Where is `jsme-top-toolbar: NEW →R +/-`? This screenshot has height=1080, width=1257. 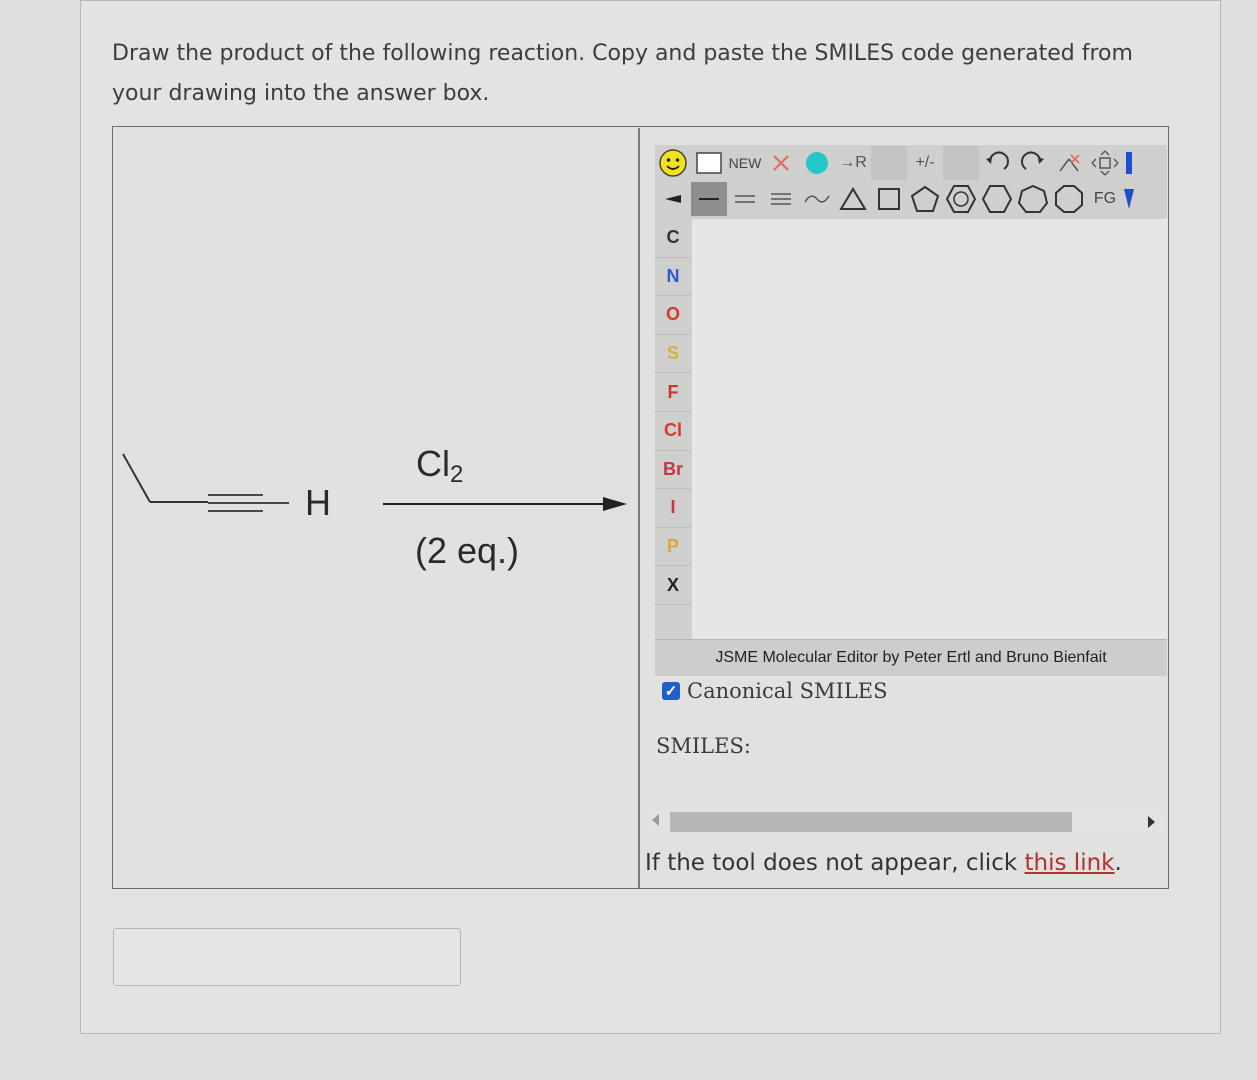
jsme-top-toolbar: NEW →R +/- is located at coordinates (895, 163).